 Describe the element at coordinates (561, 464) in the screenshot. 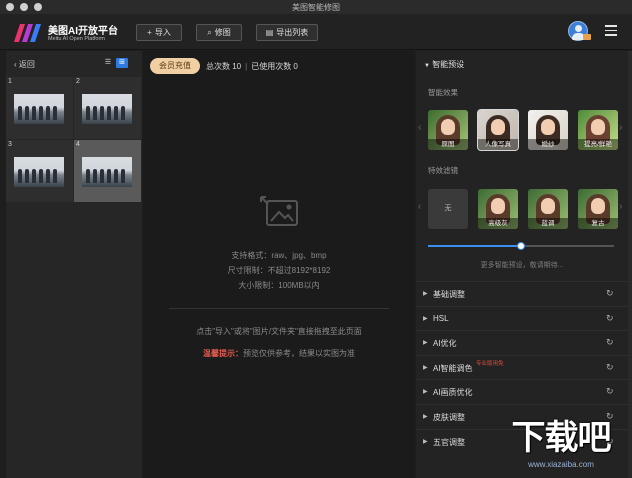

I see `watermark-url: www.xiazaiba.com` at that location.